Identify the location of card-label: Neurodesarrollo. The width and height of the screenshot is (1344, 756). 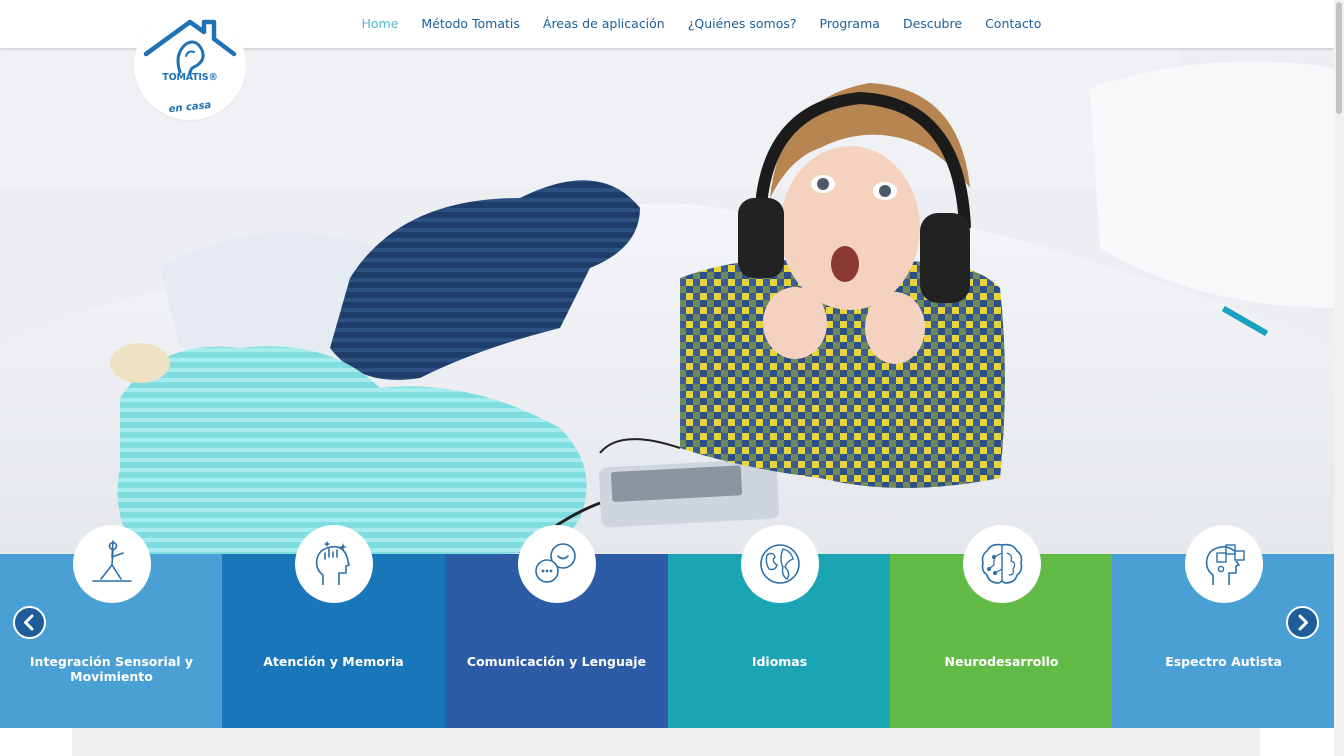
(1001, 661).